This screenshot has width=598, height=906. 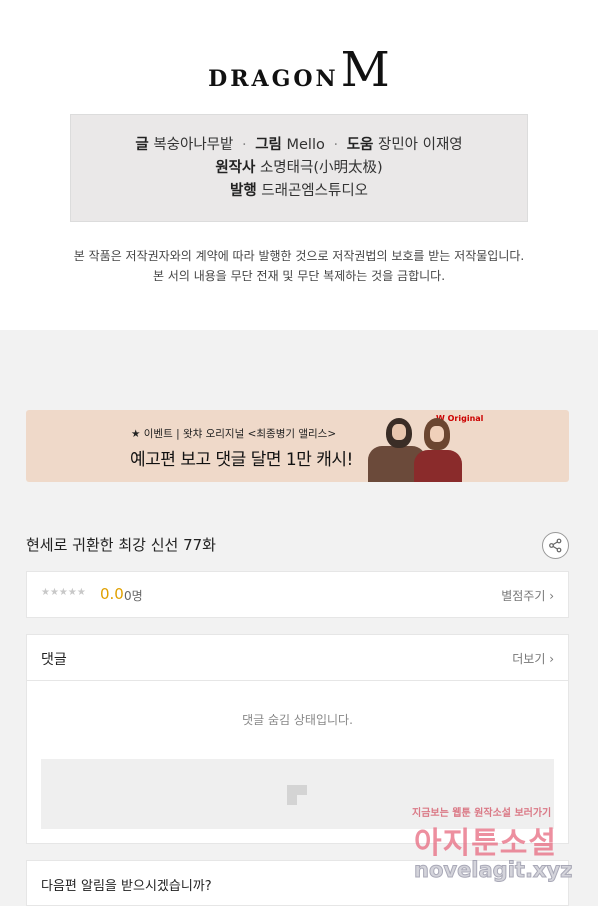 What do you see at coordinates (365, 70) in the screenshot?
I see `logo-m: M` at bounding box center [365, 70].